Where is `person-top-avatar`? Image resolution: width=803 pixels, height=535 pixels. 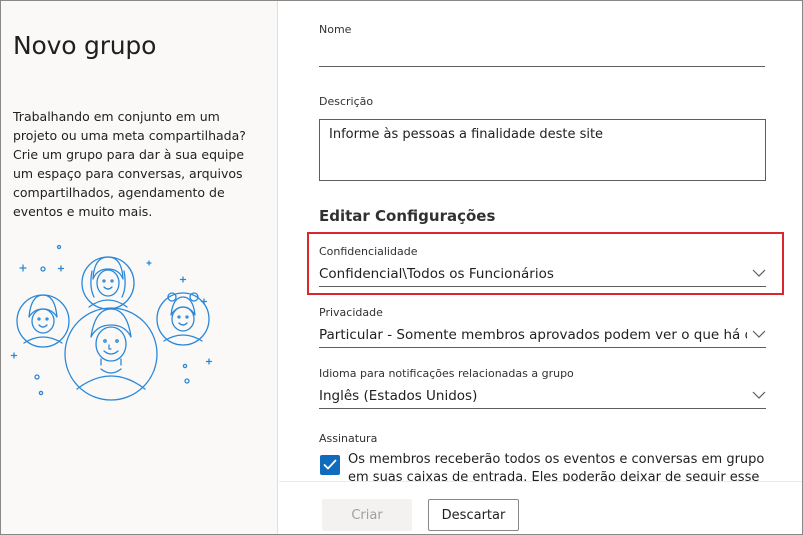 person-top-avatar is located at coordinates (108, 283).